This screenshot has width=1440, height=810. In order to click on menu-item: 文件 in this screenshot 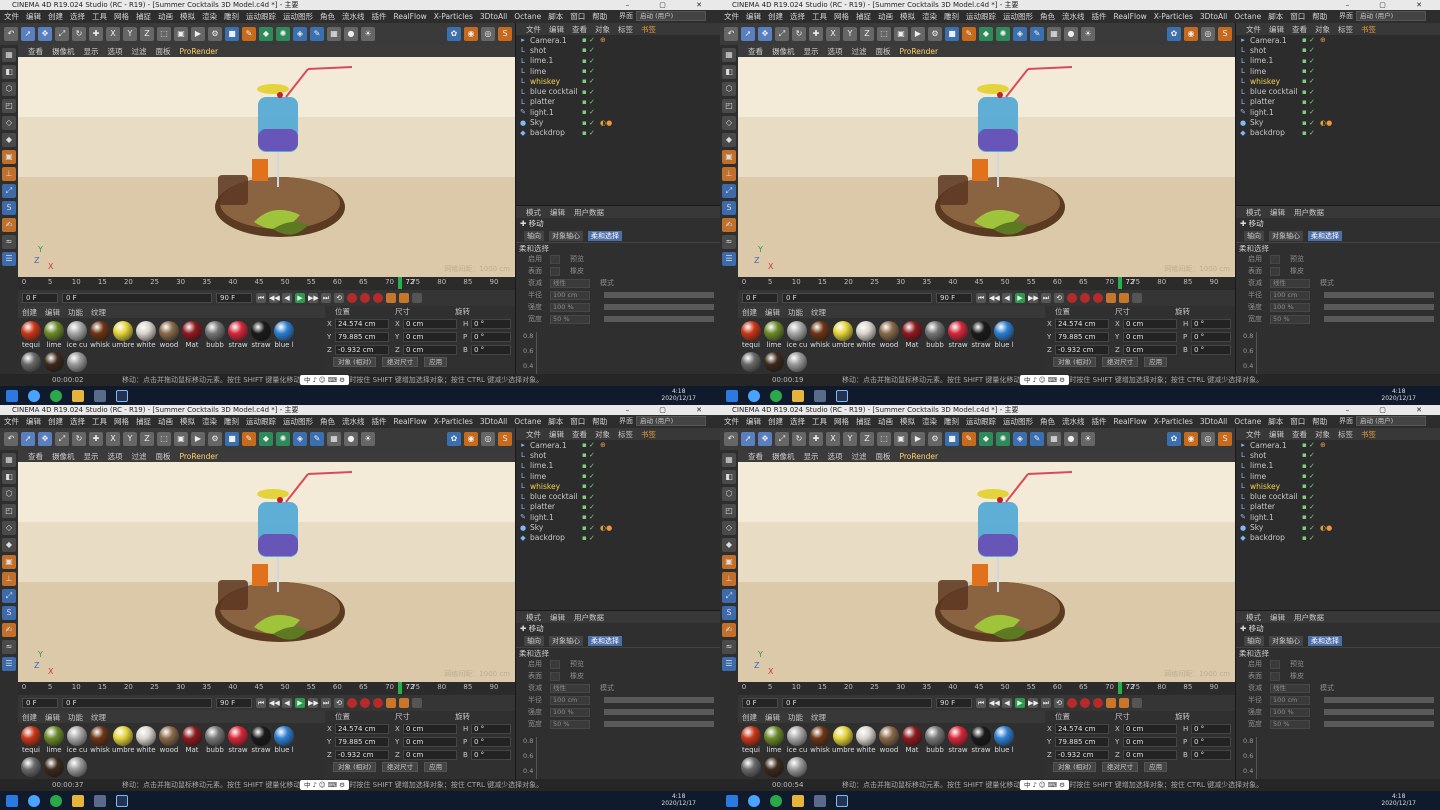, I will do `click(11, 16)`.